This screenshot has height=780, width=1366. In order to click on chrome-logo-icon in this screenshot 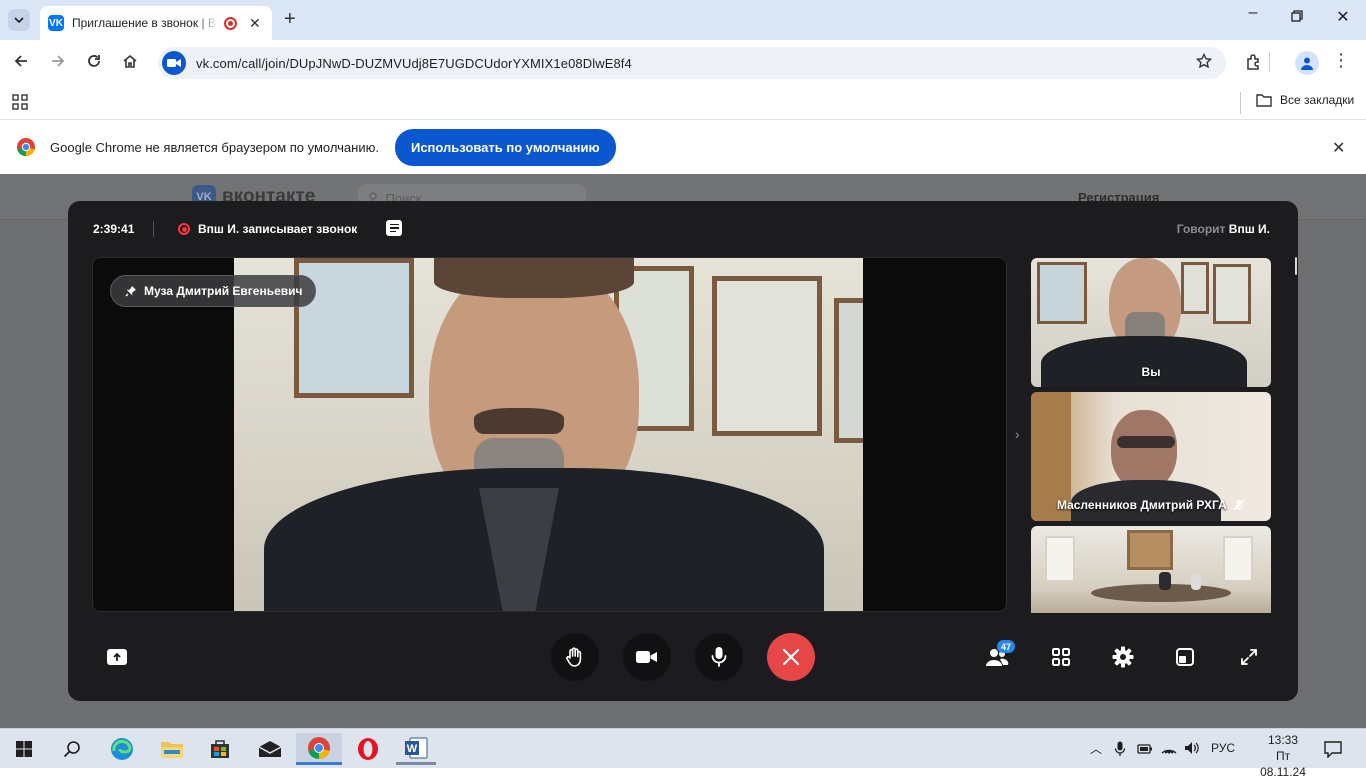, I will do `click(26, 147)`.